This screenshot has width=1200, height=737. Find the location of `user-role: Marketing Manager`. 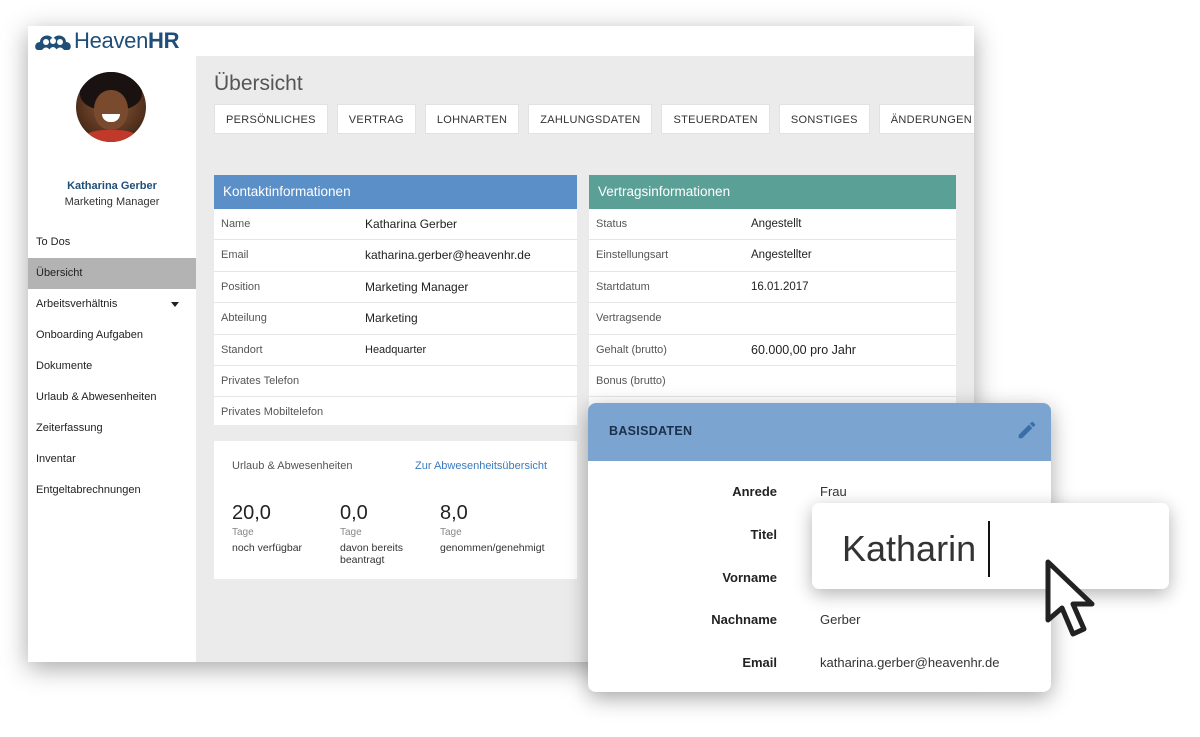

user-role: Marketing Manager is located at coordinates (112, 202).